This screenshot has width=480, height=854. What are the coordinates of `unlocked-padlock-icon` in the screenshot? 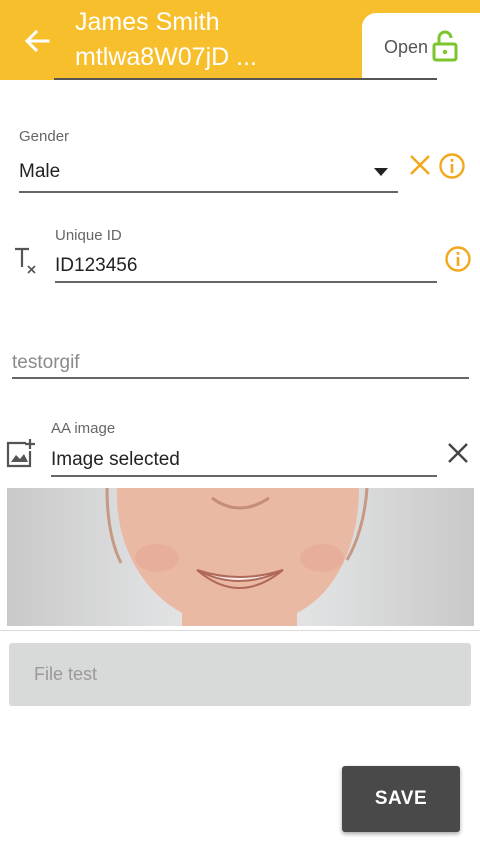 It's located at (445, 46).